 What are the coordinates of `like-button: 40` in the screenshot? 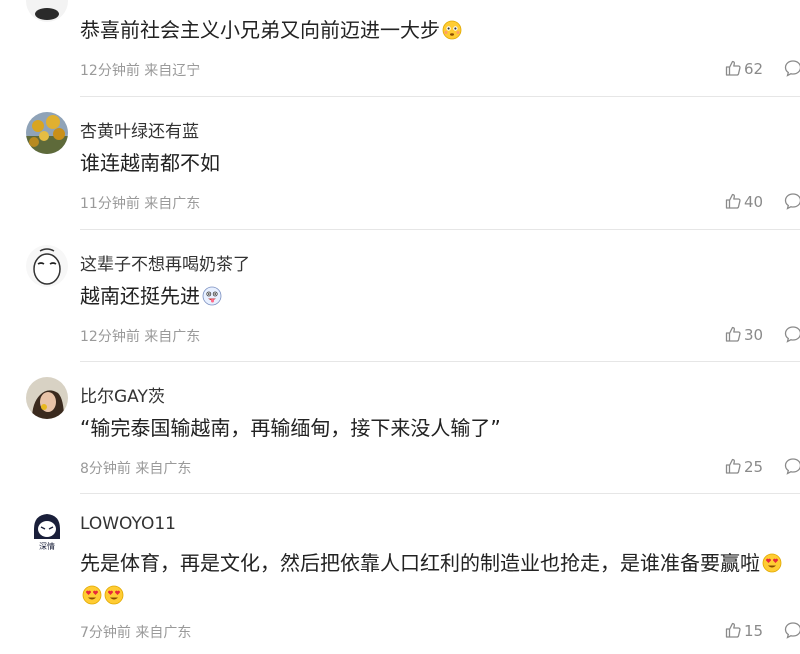 It's located at (743, 201).